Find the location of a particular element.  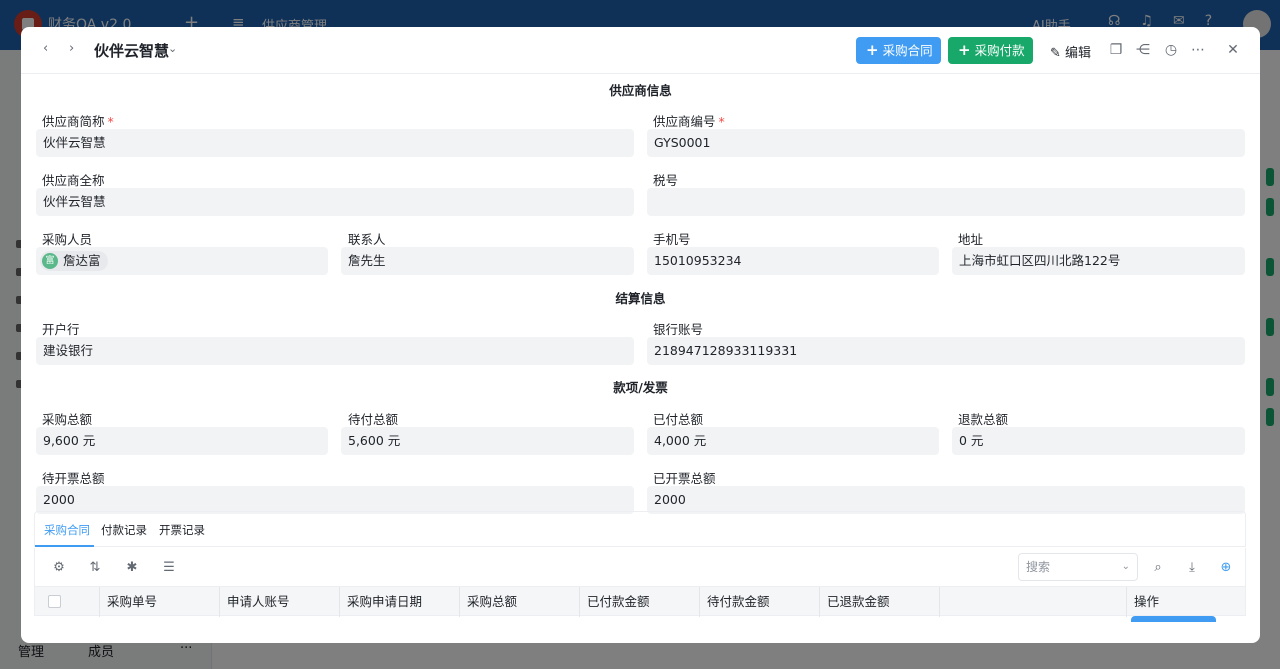

close-icon: ✕ is located at coordinates (1233, 50).